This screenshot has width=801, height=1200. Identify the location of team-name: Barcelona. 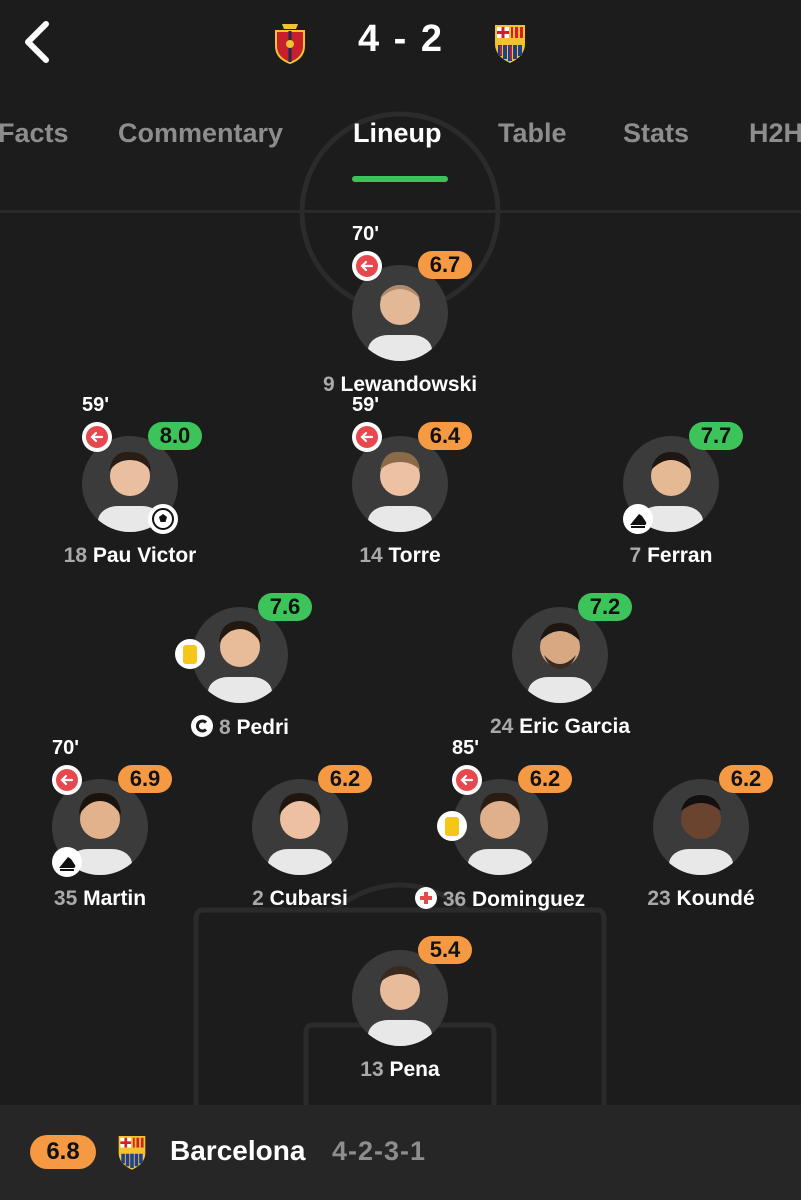
(238, 1150).